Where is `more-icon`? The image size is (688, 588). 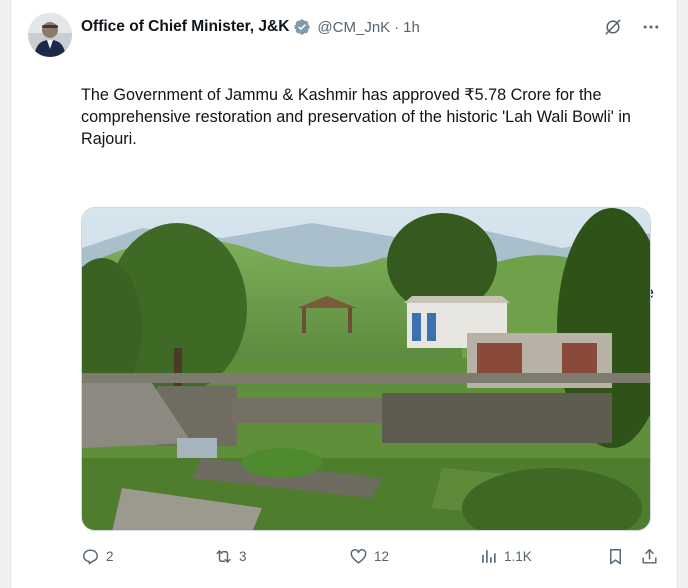
more-icon is located at coordinates (651, 27).